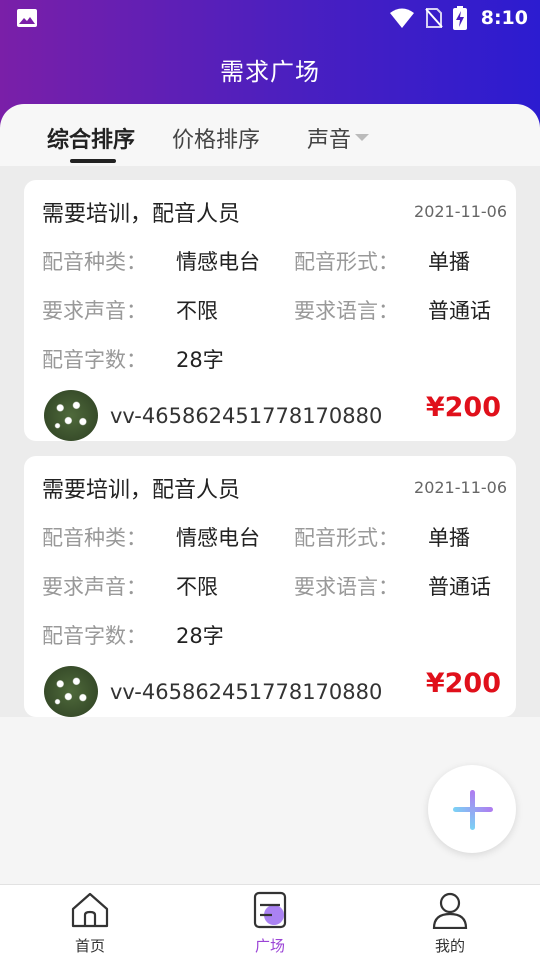  What do you see at coordinates (401, 18) in the screenshot?
I see `wifi-icon` at bounding box center [401, 18].